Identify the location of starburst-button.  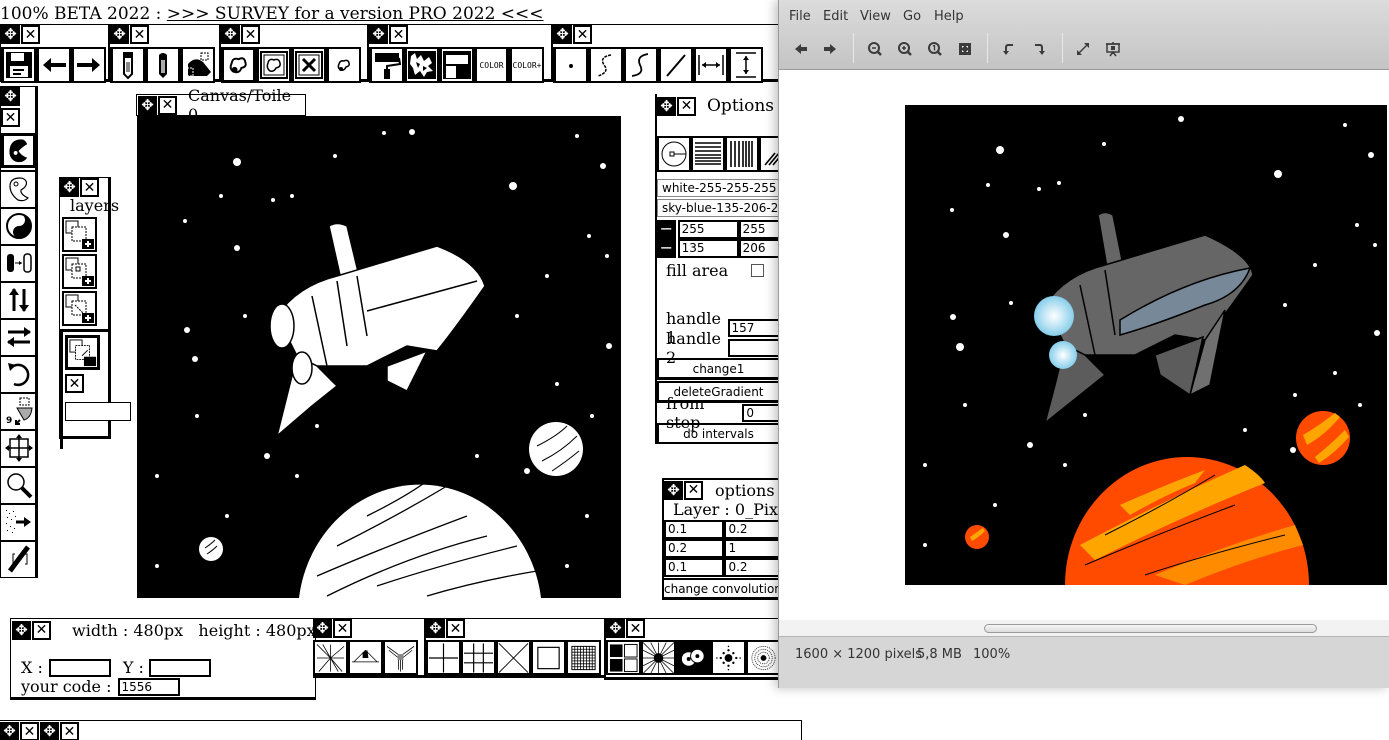
(658, 657).